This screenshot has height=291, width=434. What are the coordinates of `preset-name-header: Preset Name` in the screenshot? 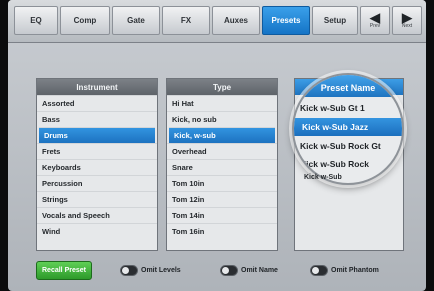 It's located at (348, 86).